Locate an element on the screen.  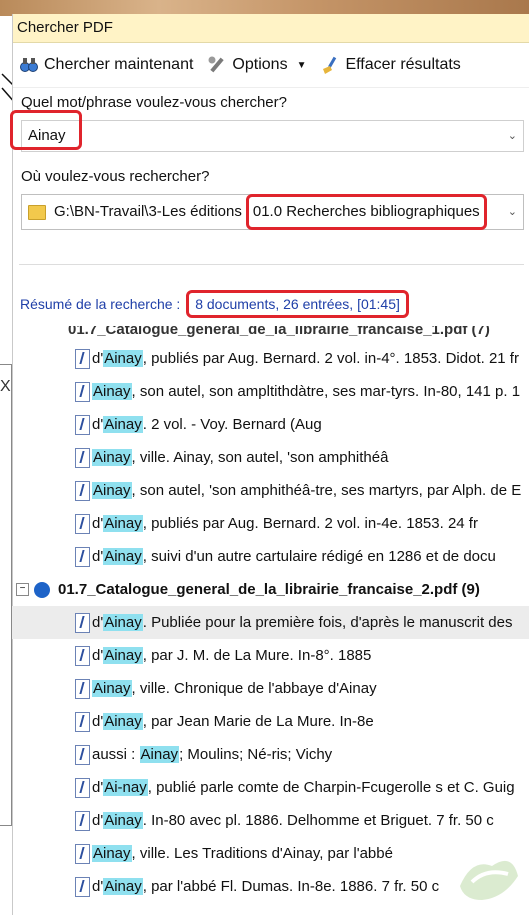
query-input: Ainay ⌄ is located at coordinates (272, 136).